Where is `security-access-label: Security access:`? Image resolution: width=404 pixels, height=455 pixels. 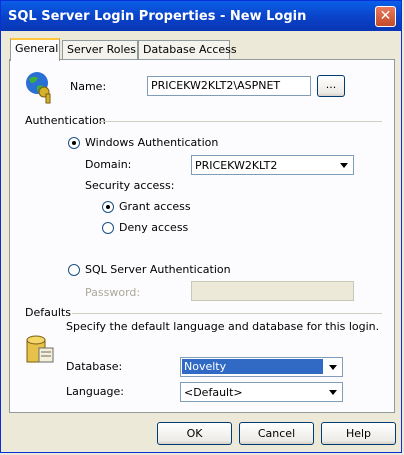
security-access-label: Security access: is located at coordinates (130, 185).